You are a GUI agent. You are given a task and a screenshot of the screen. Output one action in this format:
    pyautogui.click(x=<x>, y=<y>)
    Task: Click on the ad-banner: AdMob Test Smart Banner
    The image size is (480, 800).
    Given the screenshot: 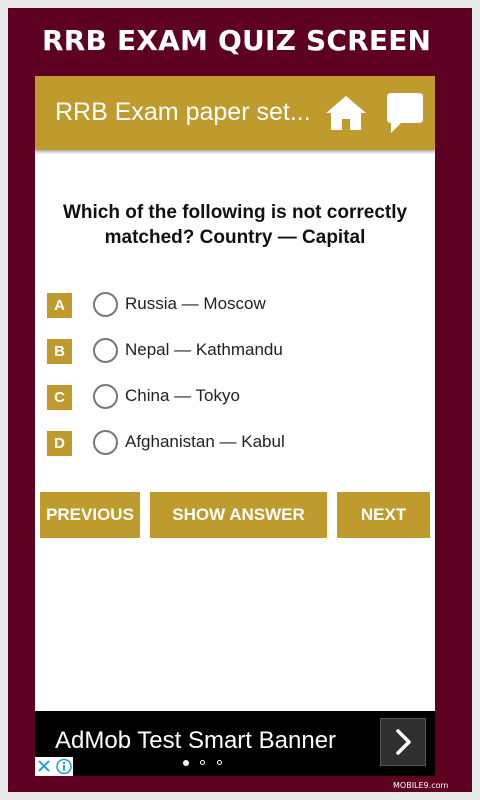 What is the action you would take?
    pyautogui.click(x=235, y=743)
    